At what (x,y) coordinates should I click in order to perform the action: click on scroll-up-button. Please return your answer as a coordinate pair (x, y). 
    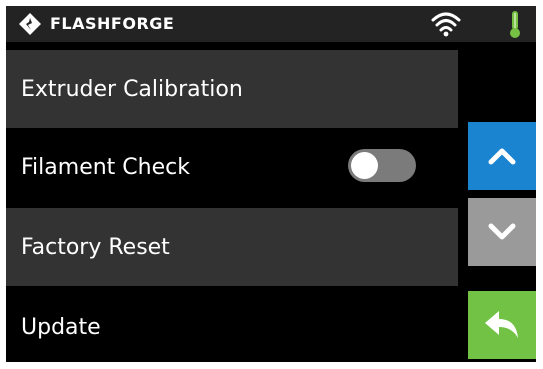
    Looking at the image, I should click on (502, 156).